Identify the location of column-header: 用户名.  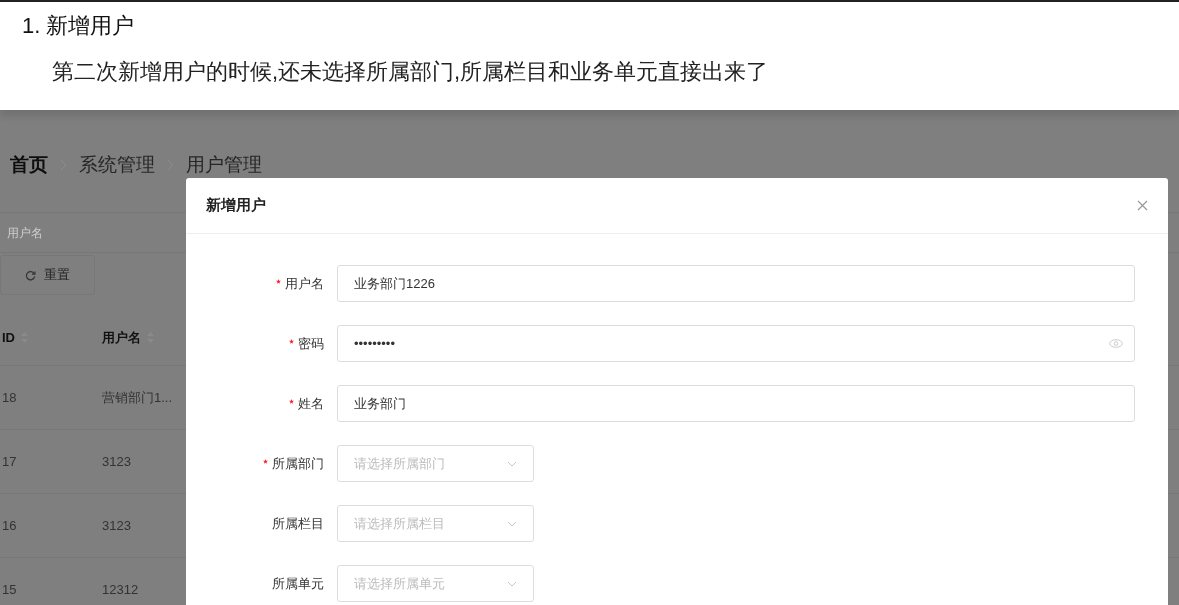
(121, 337).